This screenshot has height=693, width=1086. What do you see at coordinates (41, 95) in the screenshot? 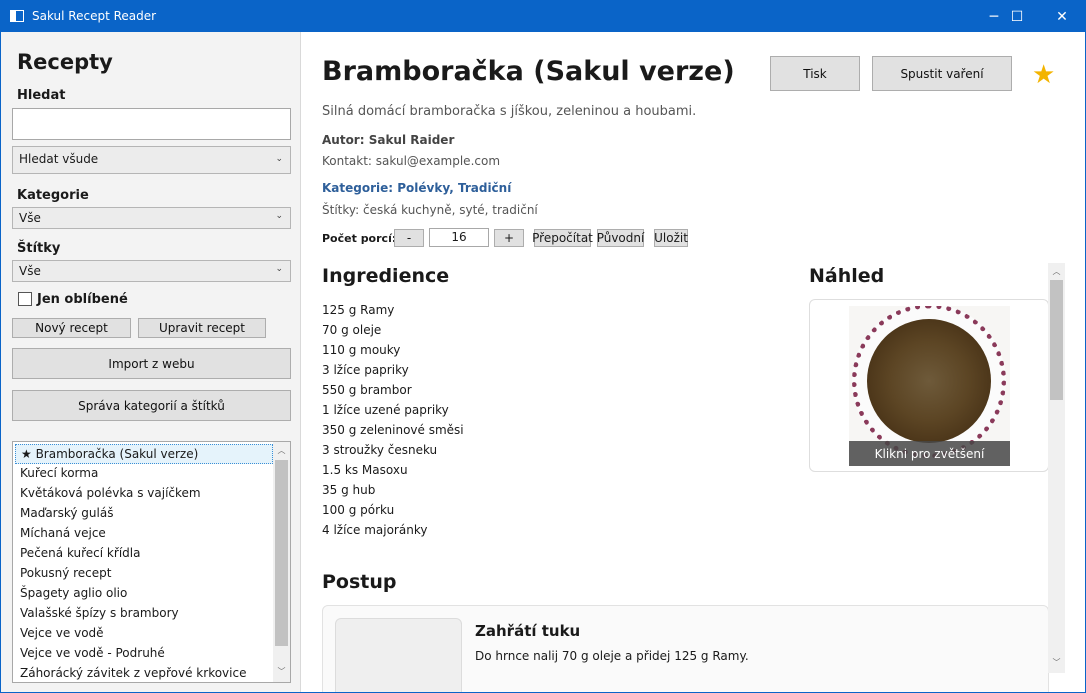
I see `search-label: Hledat` at bounding box center [41, 95].